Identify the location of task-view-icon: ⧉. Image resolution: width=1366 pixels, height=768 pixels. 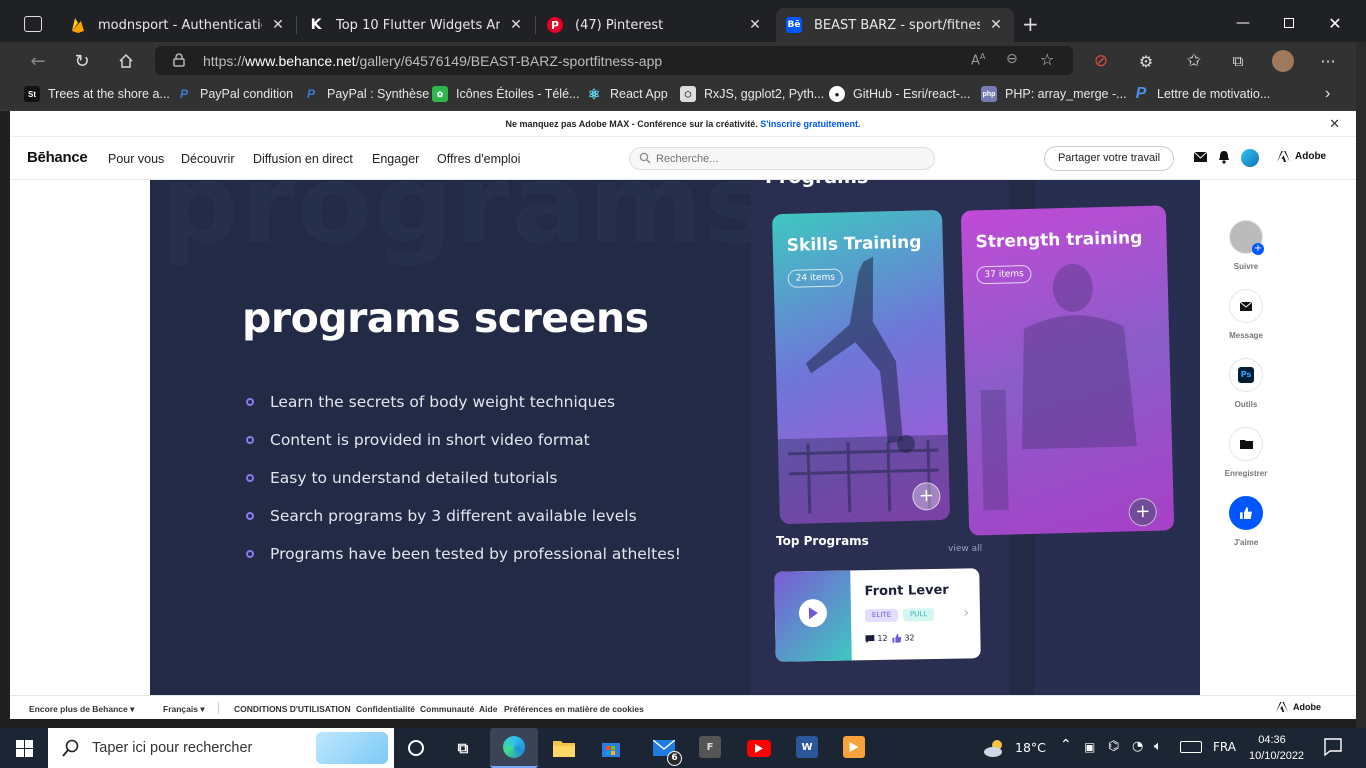
(463, 748).